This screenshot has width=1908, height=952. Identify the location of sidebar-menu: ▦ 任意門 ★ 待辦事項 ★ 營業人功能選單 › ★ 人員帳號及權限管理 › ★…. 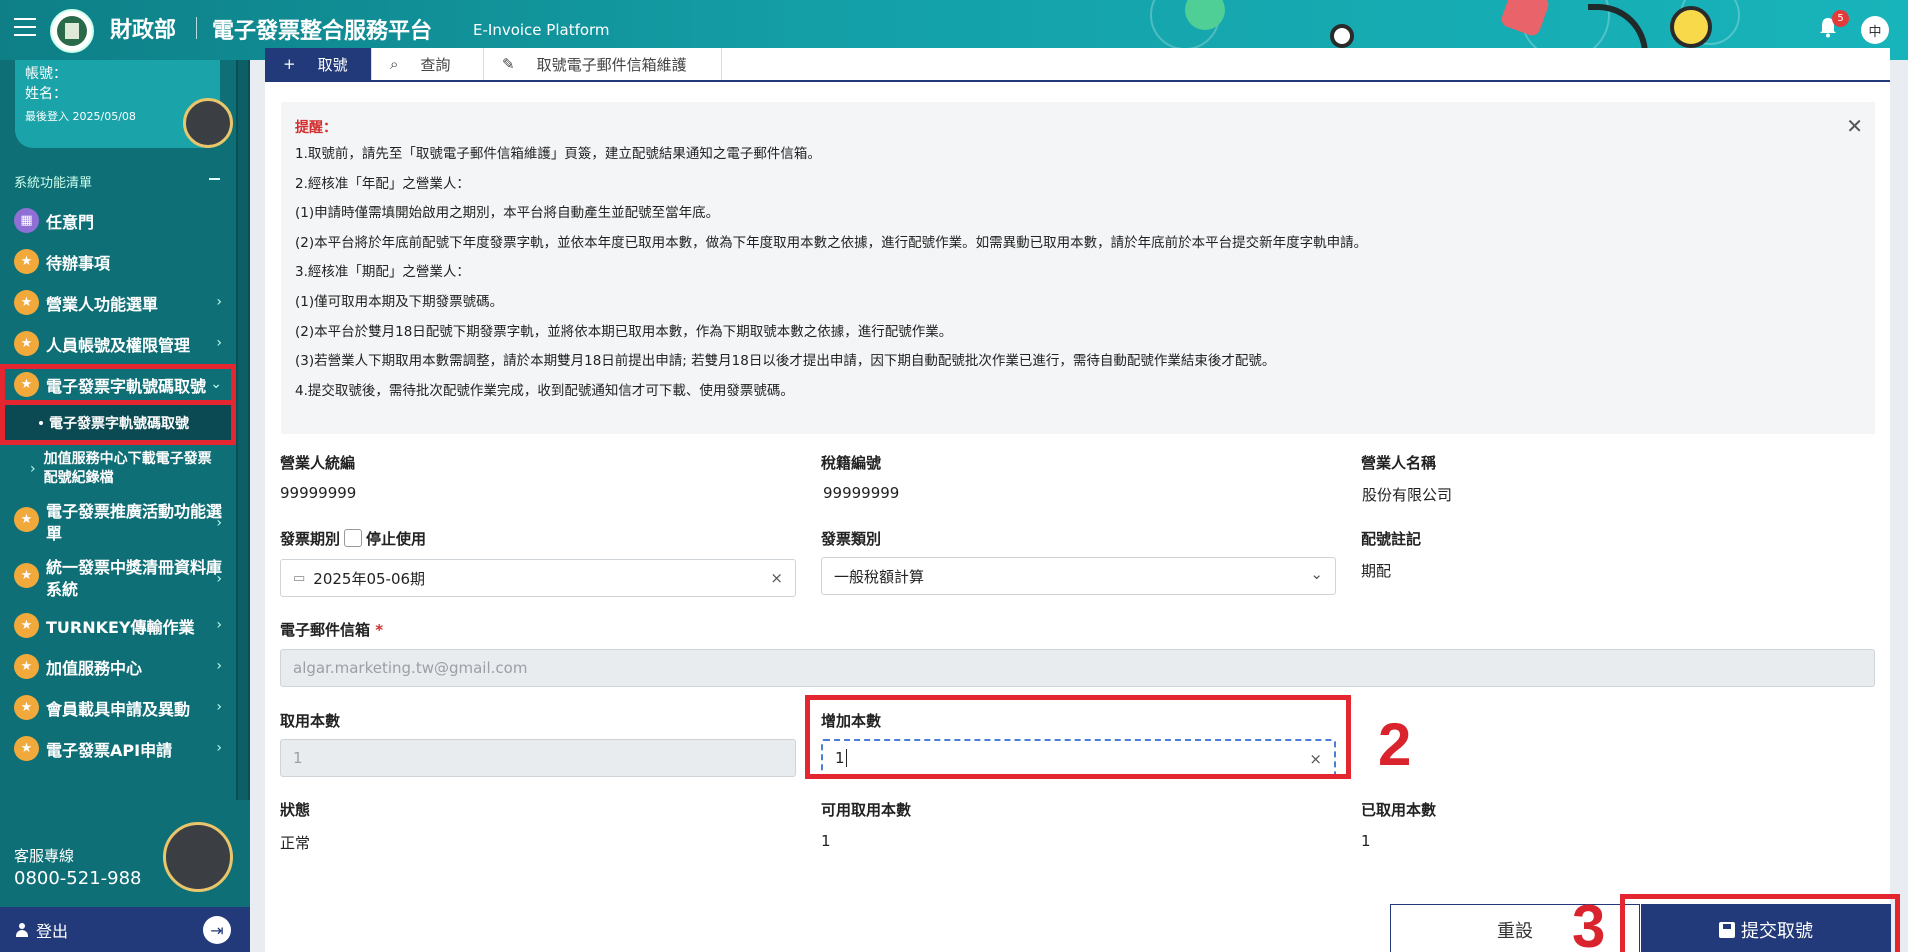
(118, 484).